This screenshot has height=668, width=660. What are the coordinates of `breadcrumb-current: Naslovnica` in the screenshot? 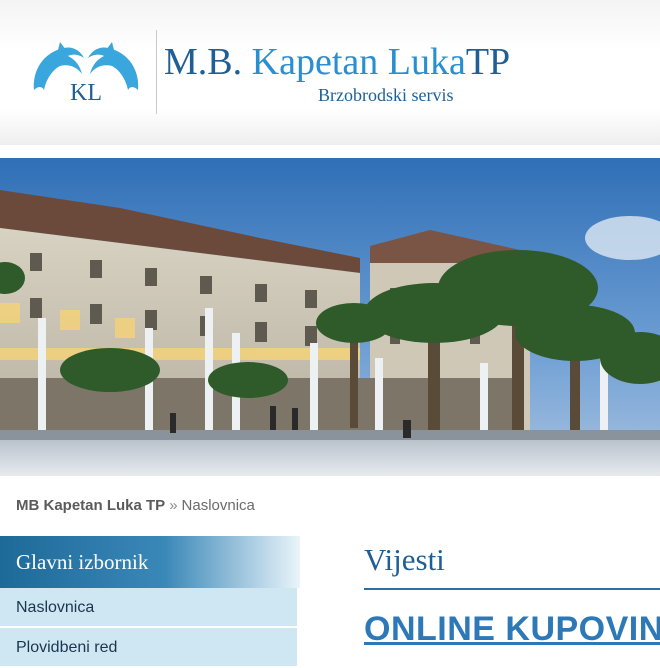 It's located at (218, 505).